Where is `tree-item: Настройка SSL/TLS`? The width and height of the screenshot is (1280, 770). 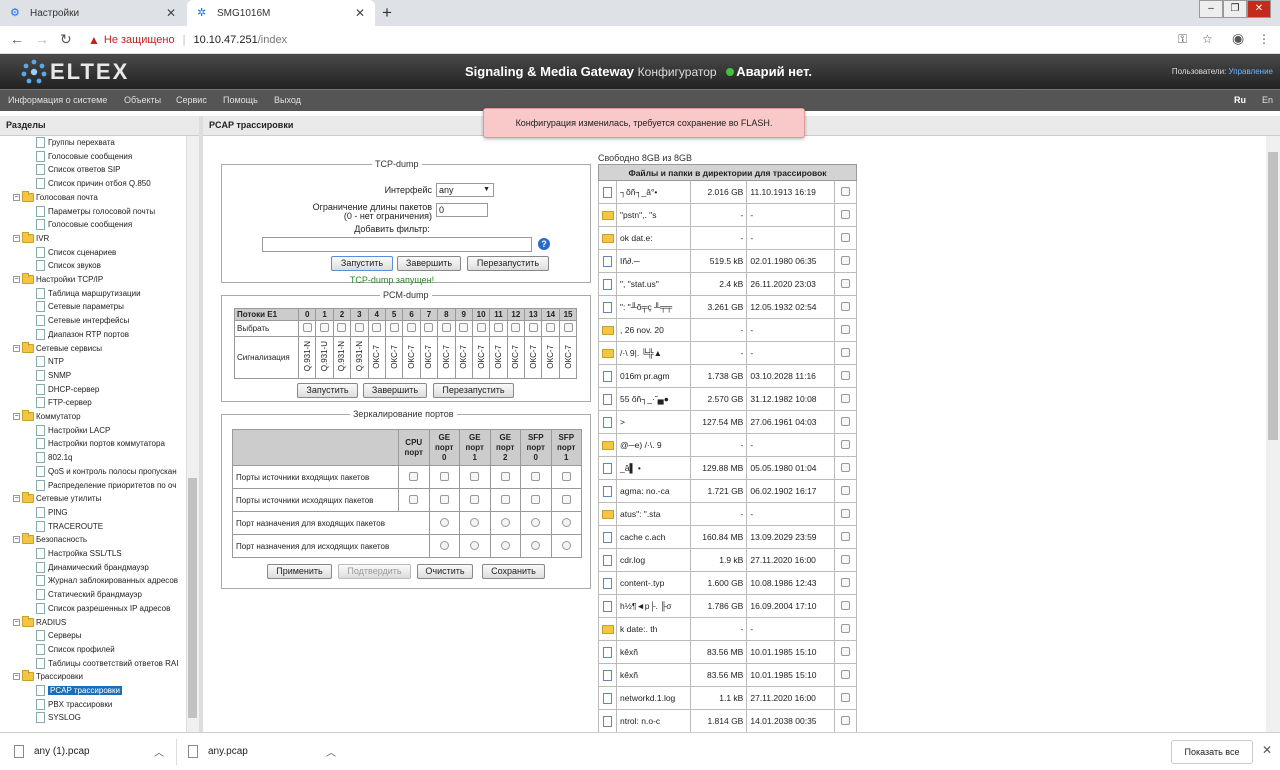
tree-item: Настройка SSL/TLS is located at coordinates (79, 553).